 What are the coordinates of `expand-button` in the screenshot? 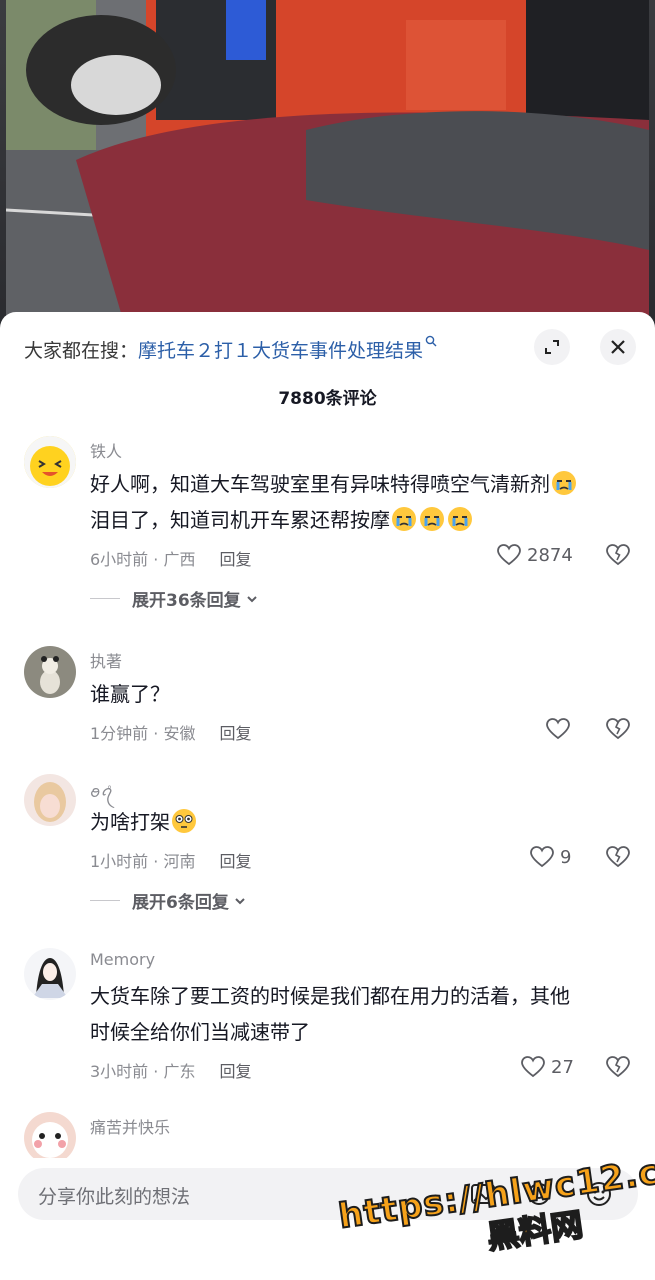 It's located at (552, 347).